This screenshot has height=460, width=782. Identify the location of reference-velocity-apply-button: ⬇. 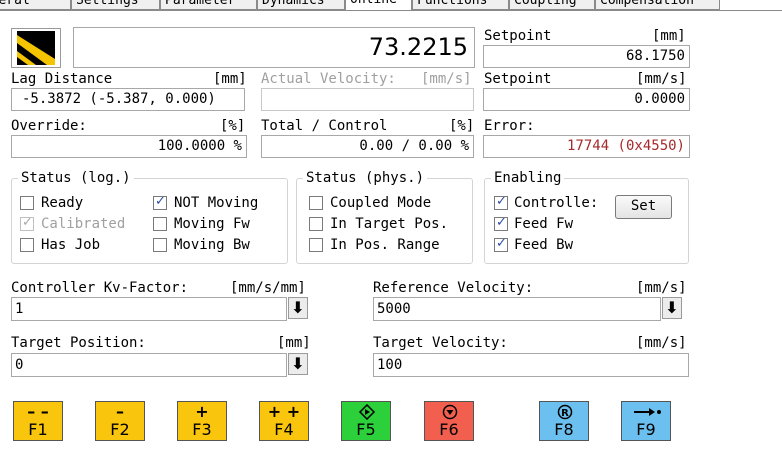
(672, 308).